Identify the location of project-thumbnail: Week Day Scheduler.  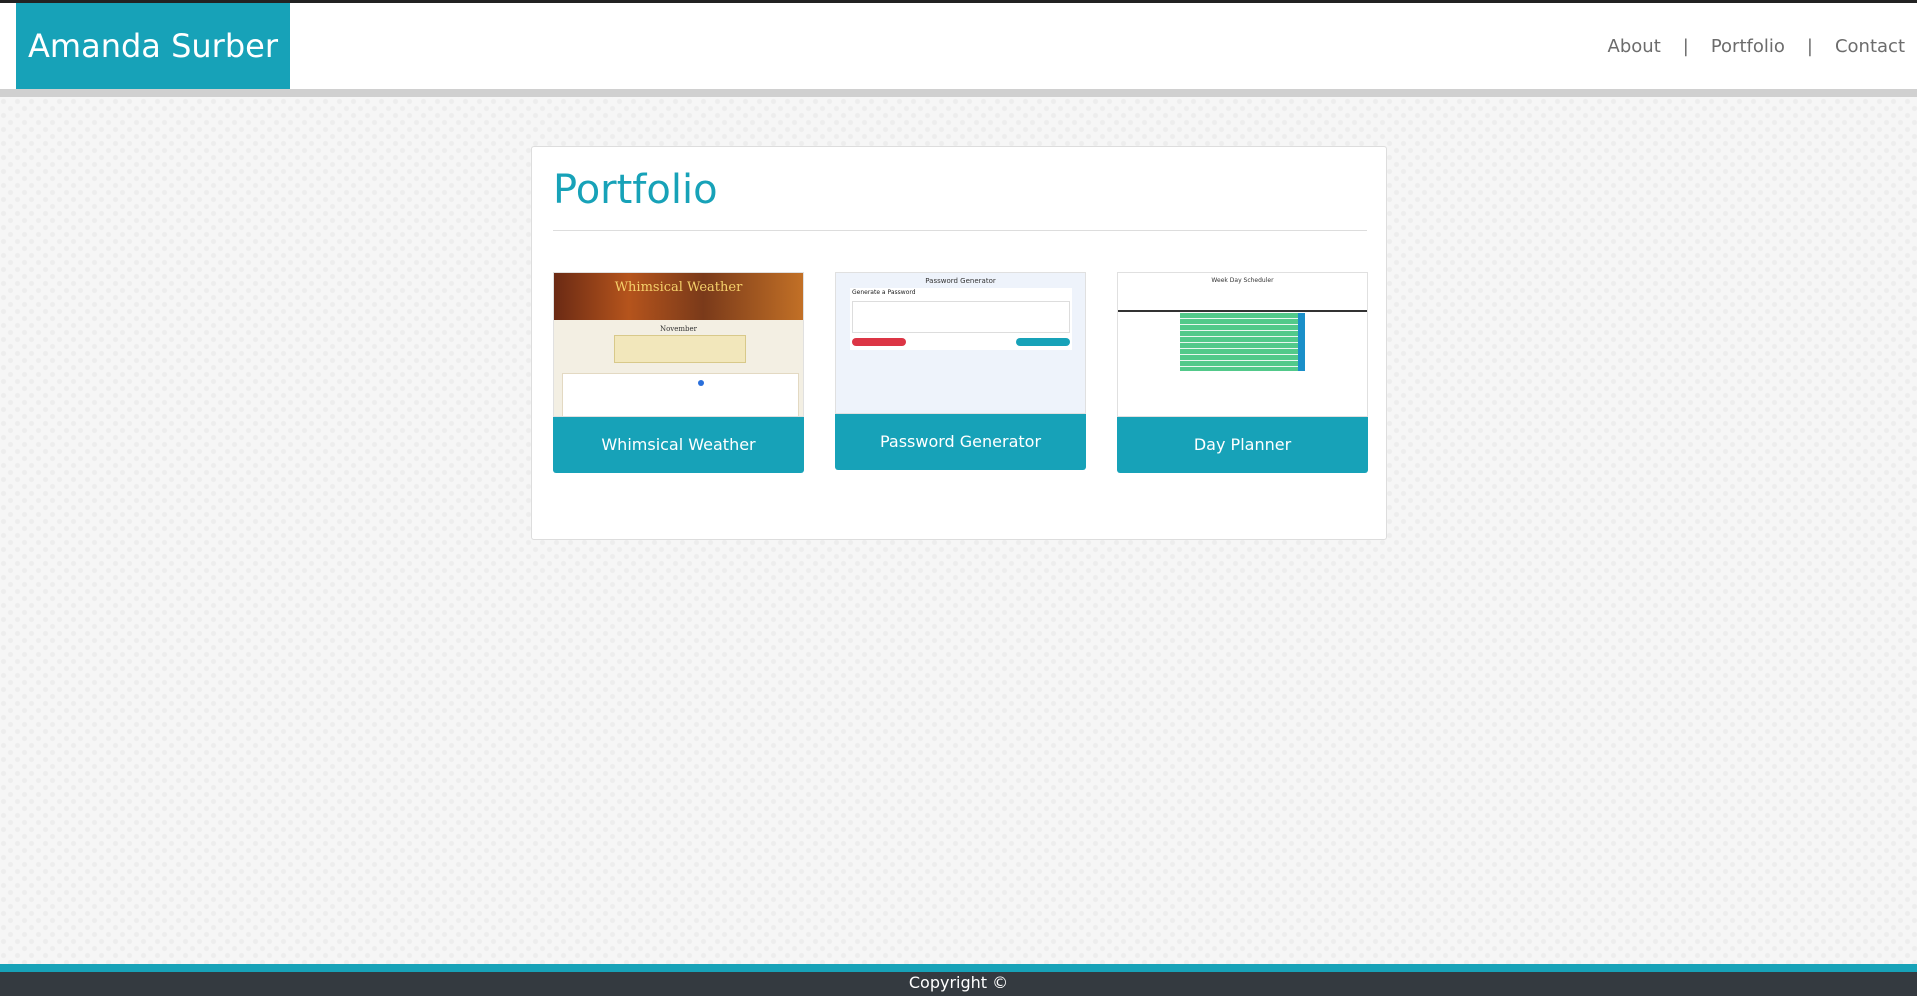
(1242, 344).